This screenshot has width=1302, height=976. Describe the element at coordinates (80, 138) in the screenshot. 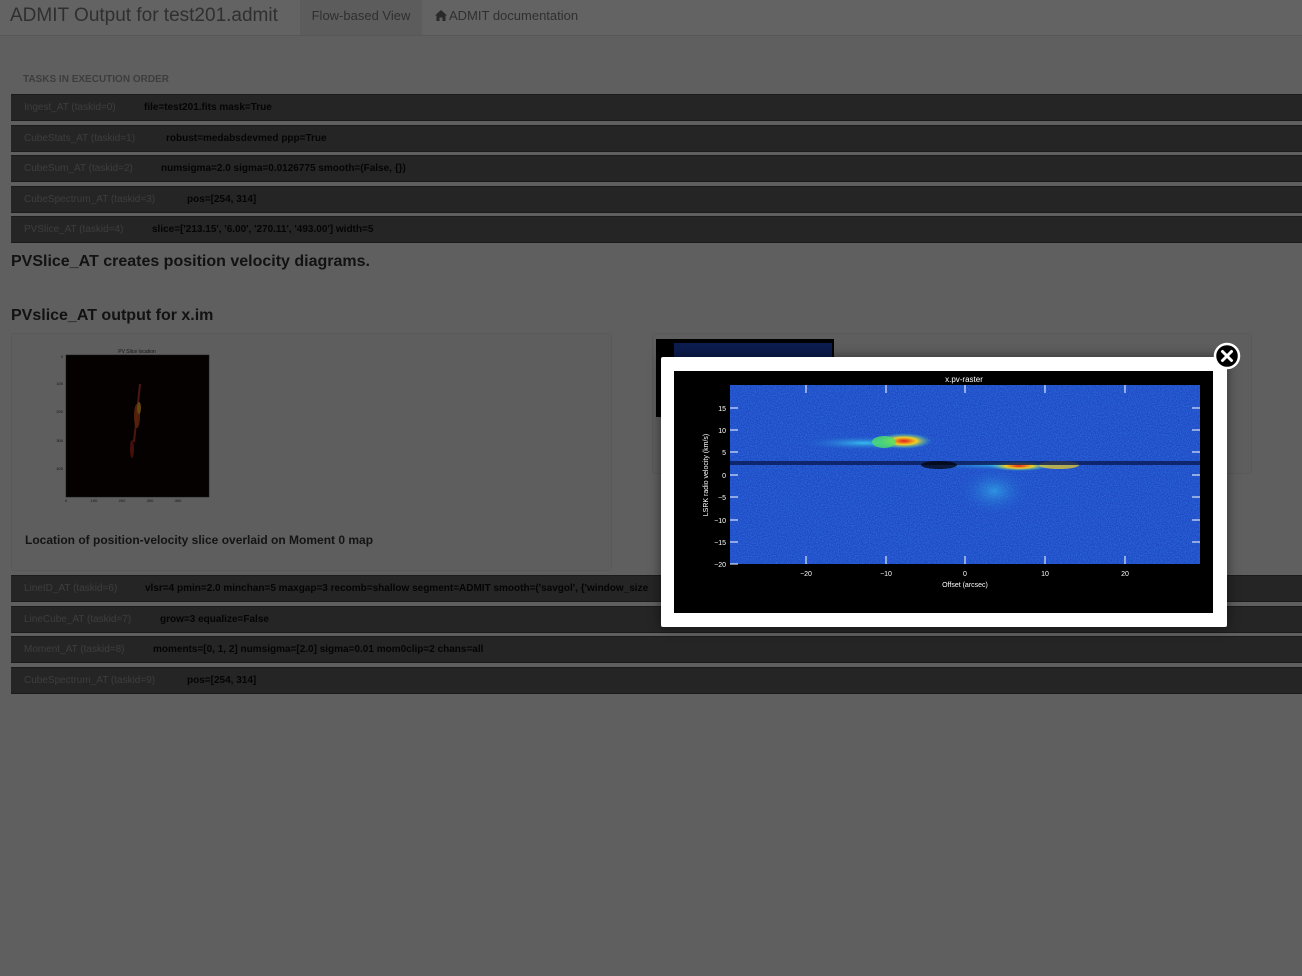

I see `task-name: CubeStats_AT (taskid=1)` at that location.